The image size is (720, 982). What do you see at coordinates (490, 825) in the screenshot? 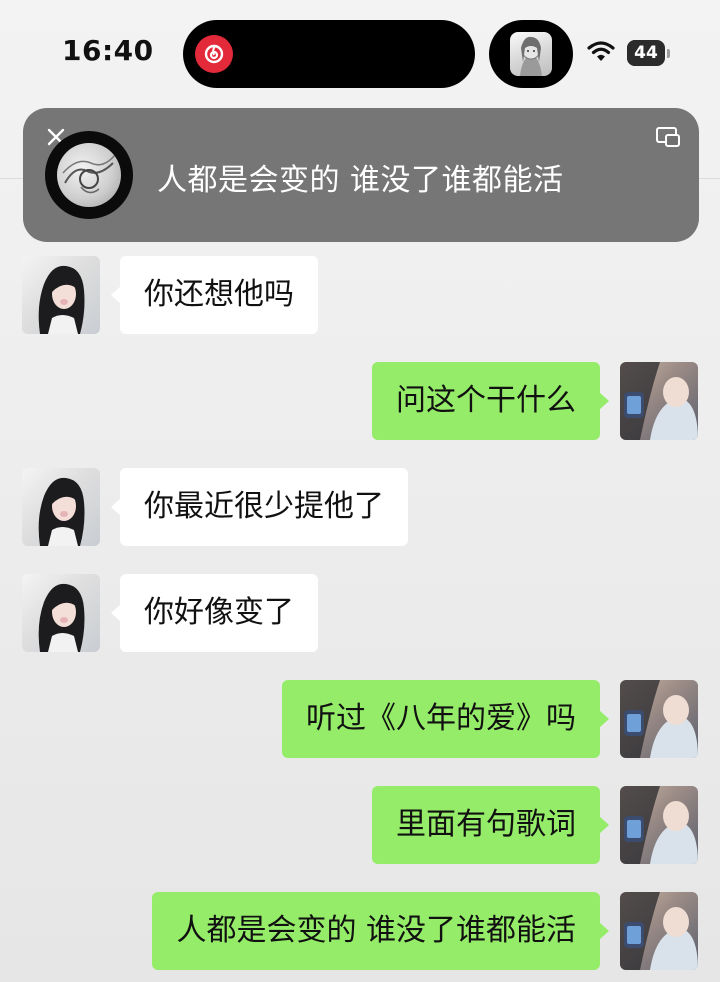
I see `outgoing-message-bubble: 里面有句歌词` at bounding box center [490, 825].